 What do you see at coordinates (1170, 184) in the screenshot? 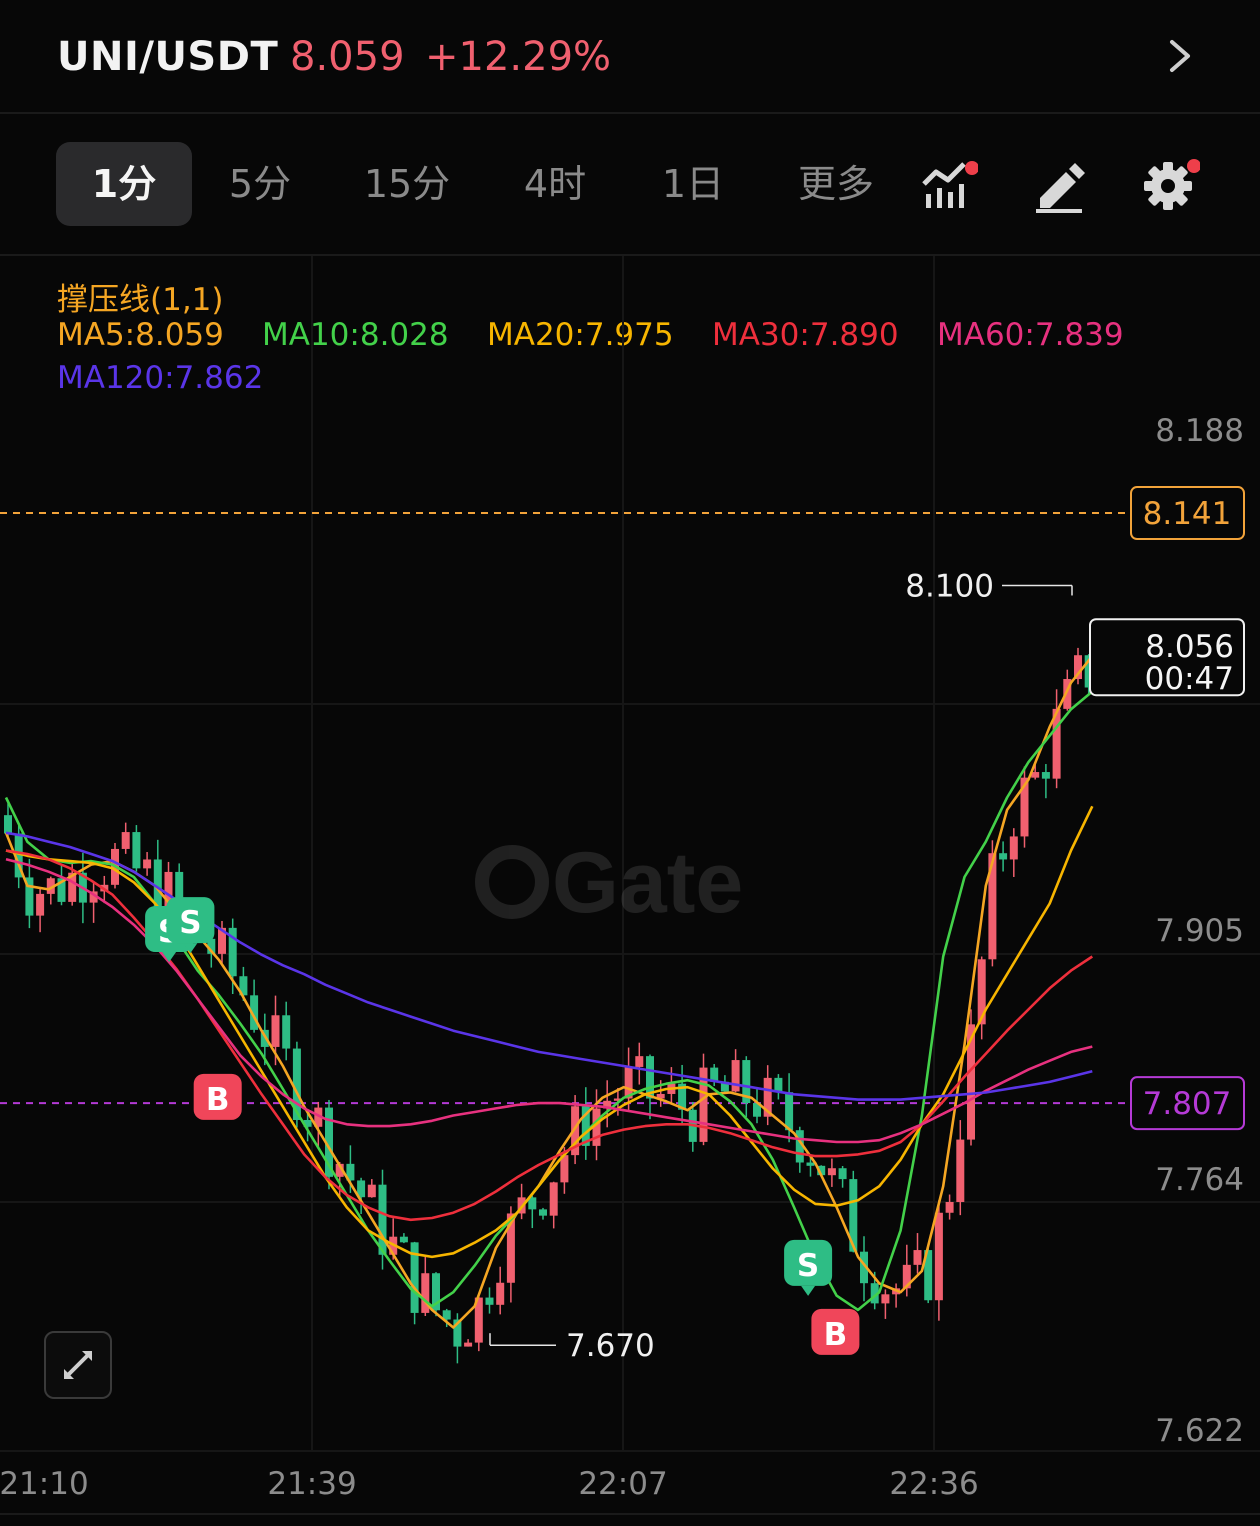
I see `settings-icon` at bounding box center [1170, 184].